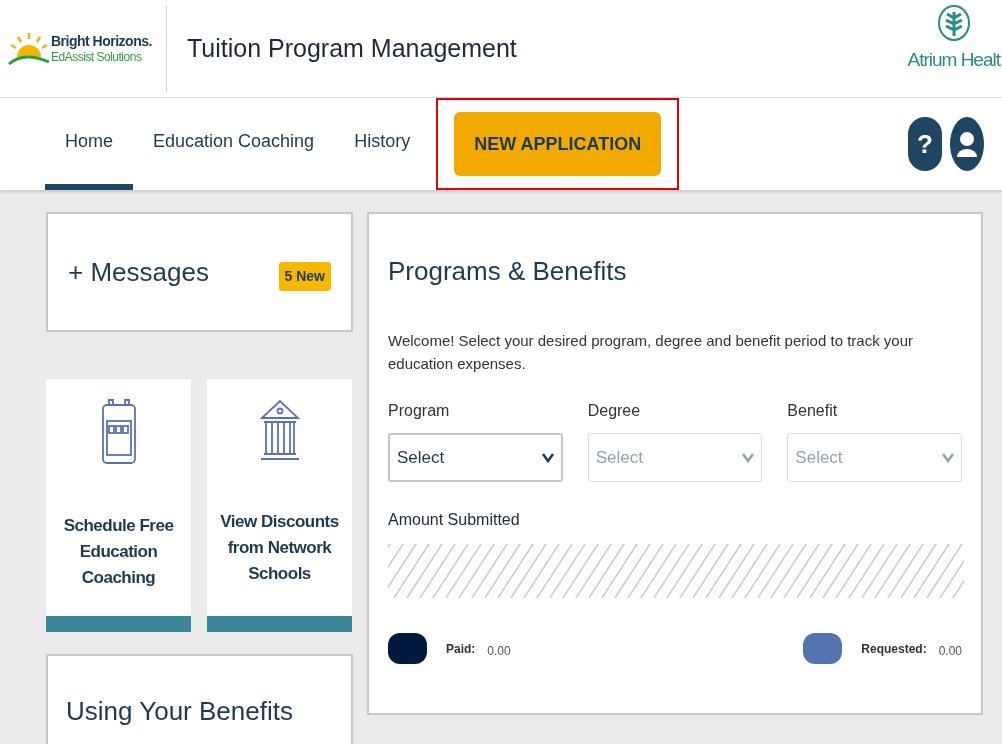 The height and width of the screenshot is (744, 1002). I want to click on nav-tab: History, so click(382, 144).